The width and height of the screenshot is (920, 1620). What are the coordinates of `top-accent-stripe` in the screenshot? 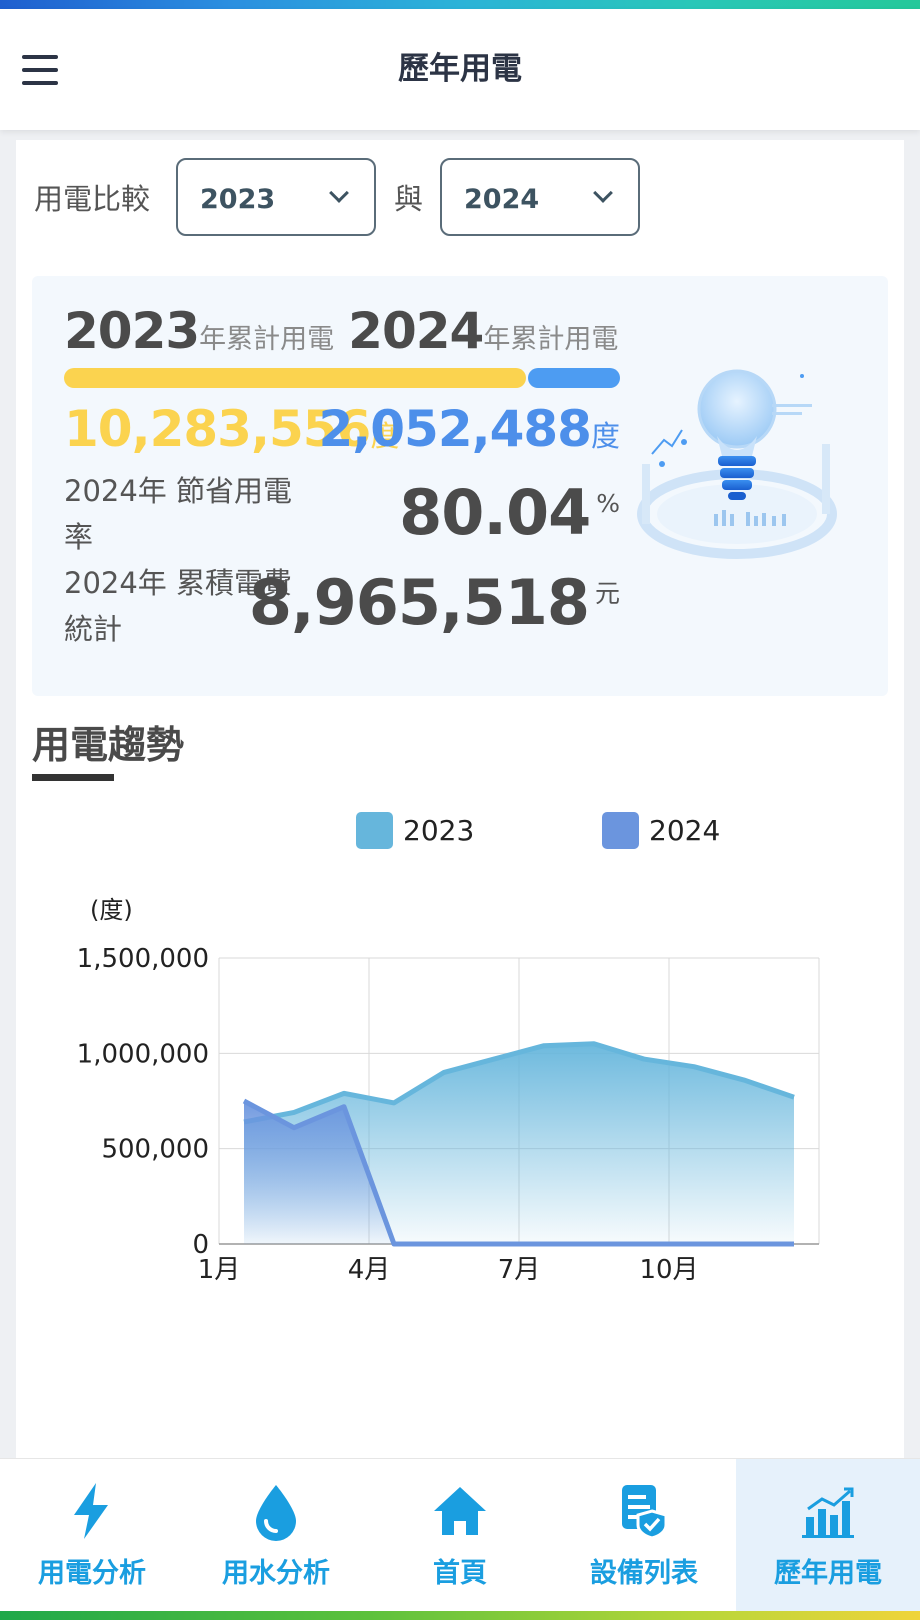 It's located at (460, 4).